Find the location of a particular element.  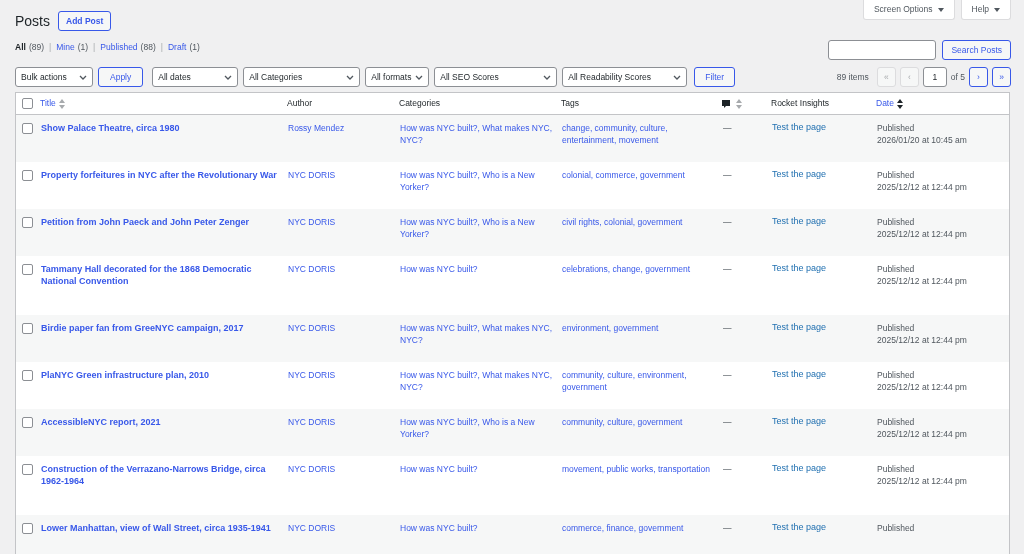

tag-links: environment, government is located at coordinates (638, 328).